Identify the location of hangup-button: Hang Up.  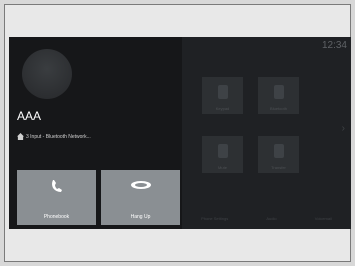
(140, 197).